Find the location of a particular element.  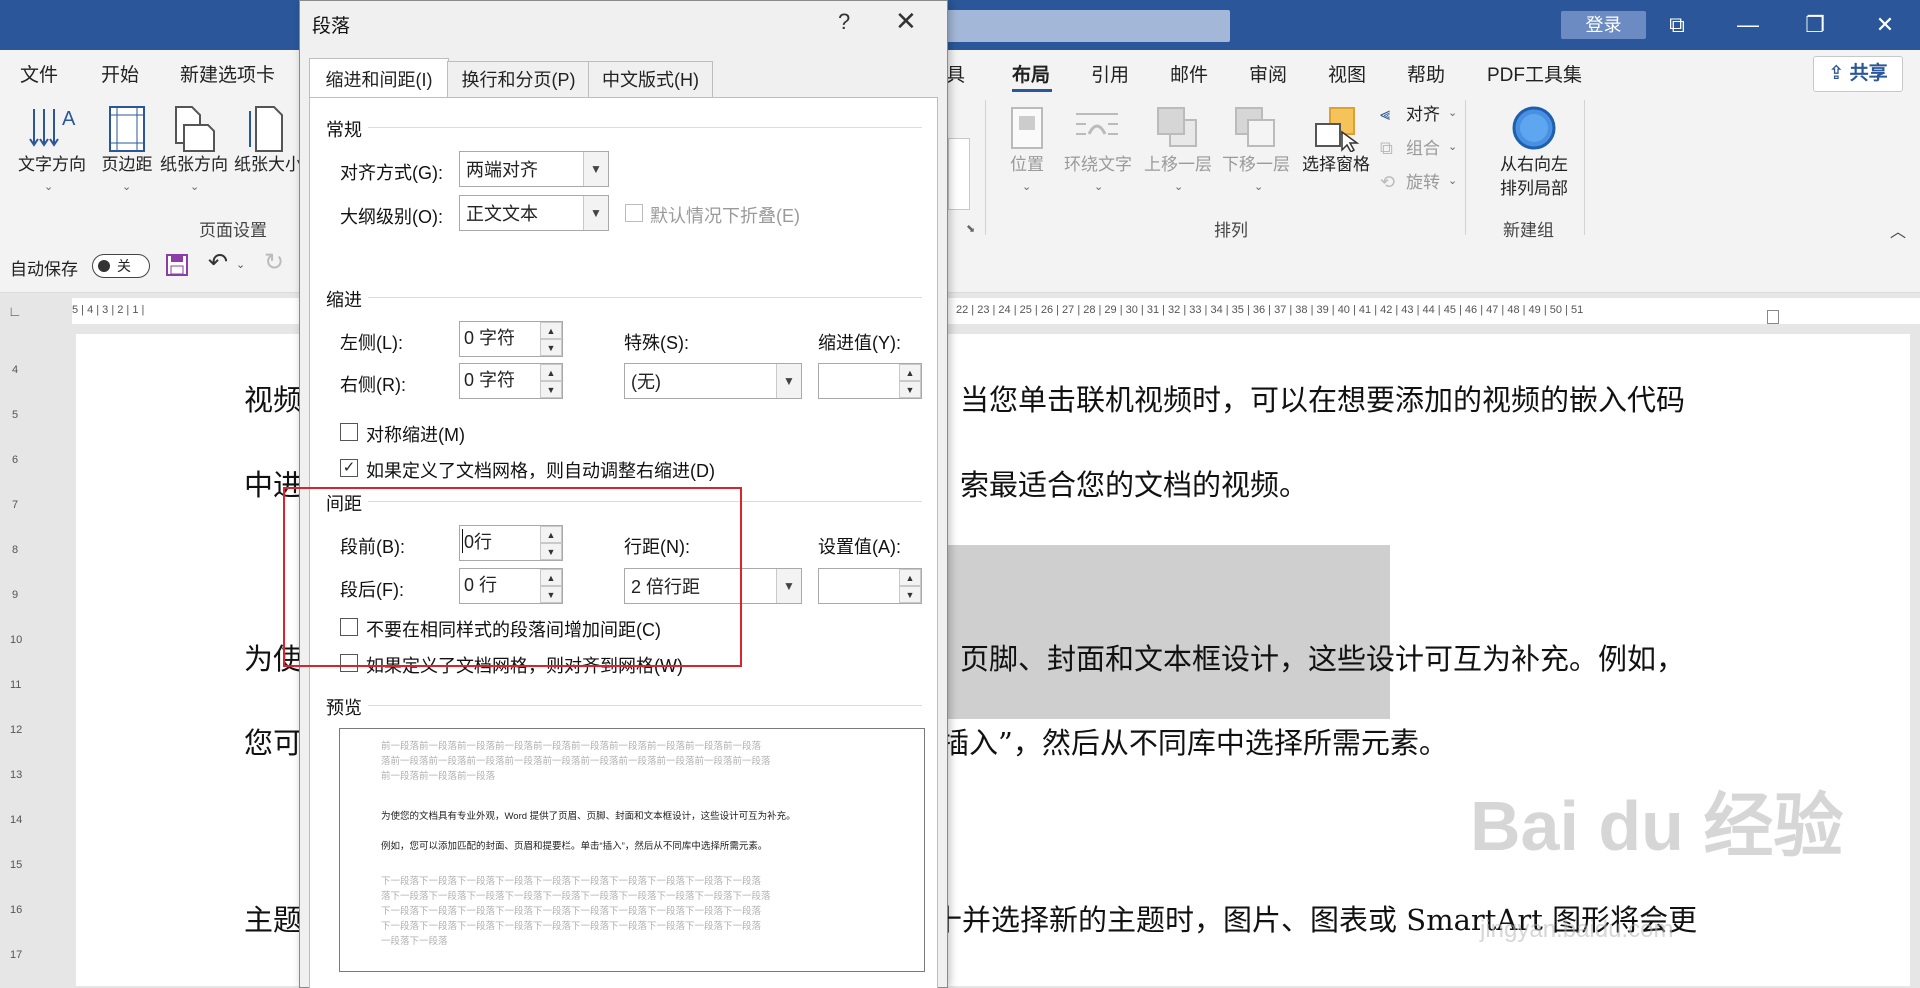

redo-icon: ↻ is located at coordinates (274, 262).